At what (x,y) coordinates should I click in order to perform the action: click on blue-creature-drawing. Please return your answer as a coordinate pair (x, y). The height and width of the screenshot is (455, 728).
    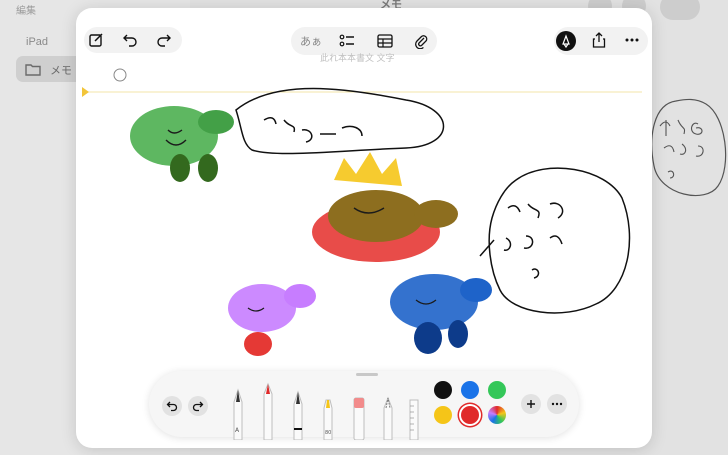
    Looking at the image, I should click on (441, 314).